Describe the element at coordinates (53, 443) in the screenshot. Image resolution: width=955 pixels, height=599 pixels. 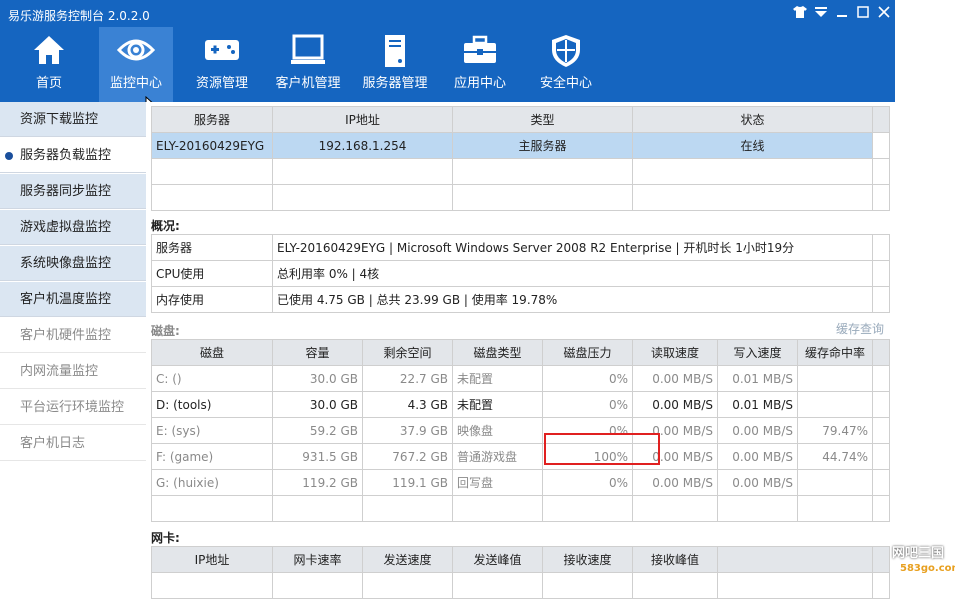
I see `sidebar-item-label: 客户机日志` at that location.